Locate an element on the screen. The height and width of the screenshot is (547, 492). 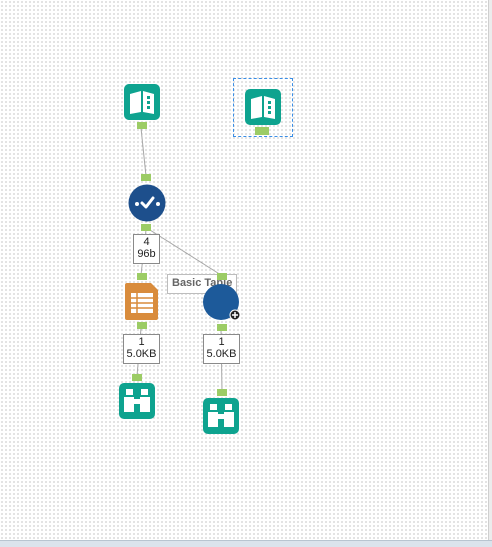
input-data-tool is located at coordinates (142, 102).